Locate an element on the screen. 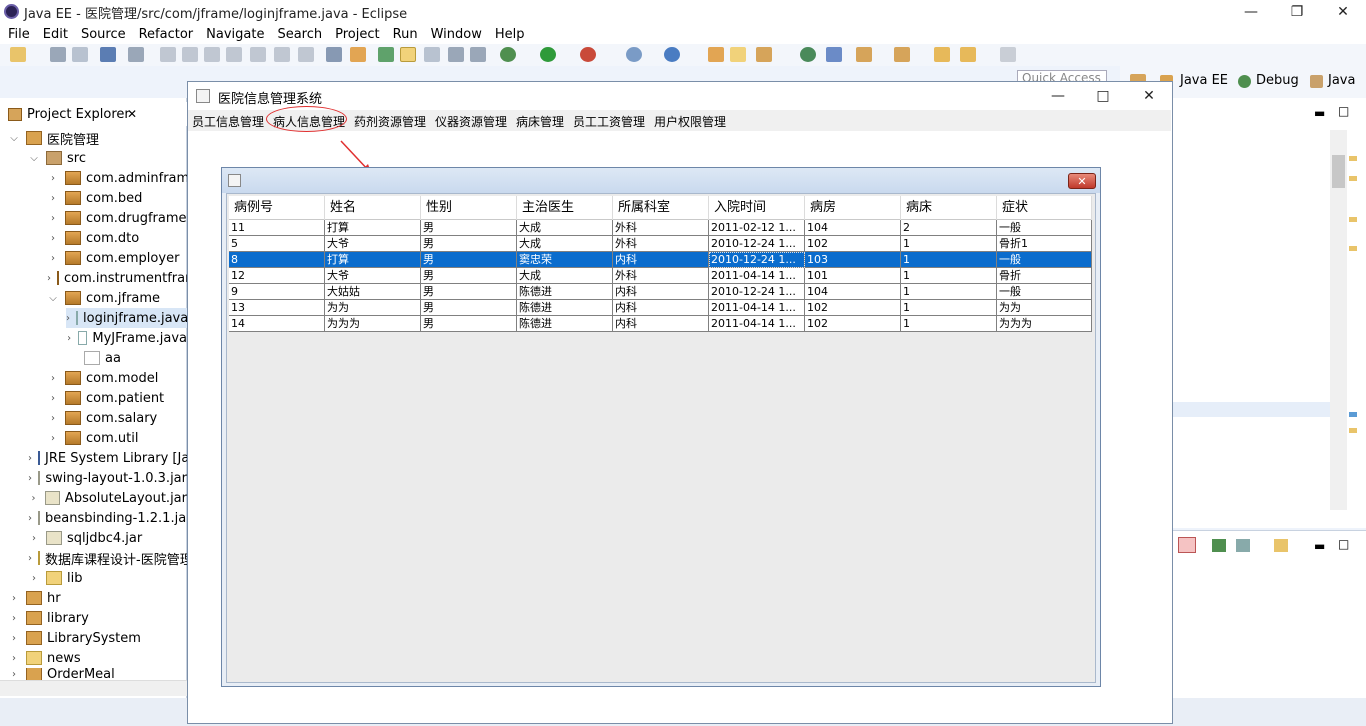  menu-navigate: Navigate is located at coordinates (235, 34).